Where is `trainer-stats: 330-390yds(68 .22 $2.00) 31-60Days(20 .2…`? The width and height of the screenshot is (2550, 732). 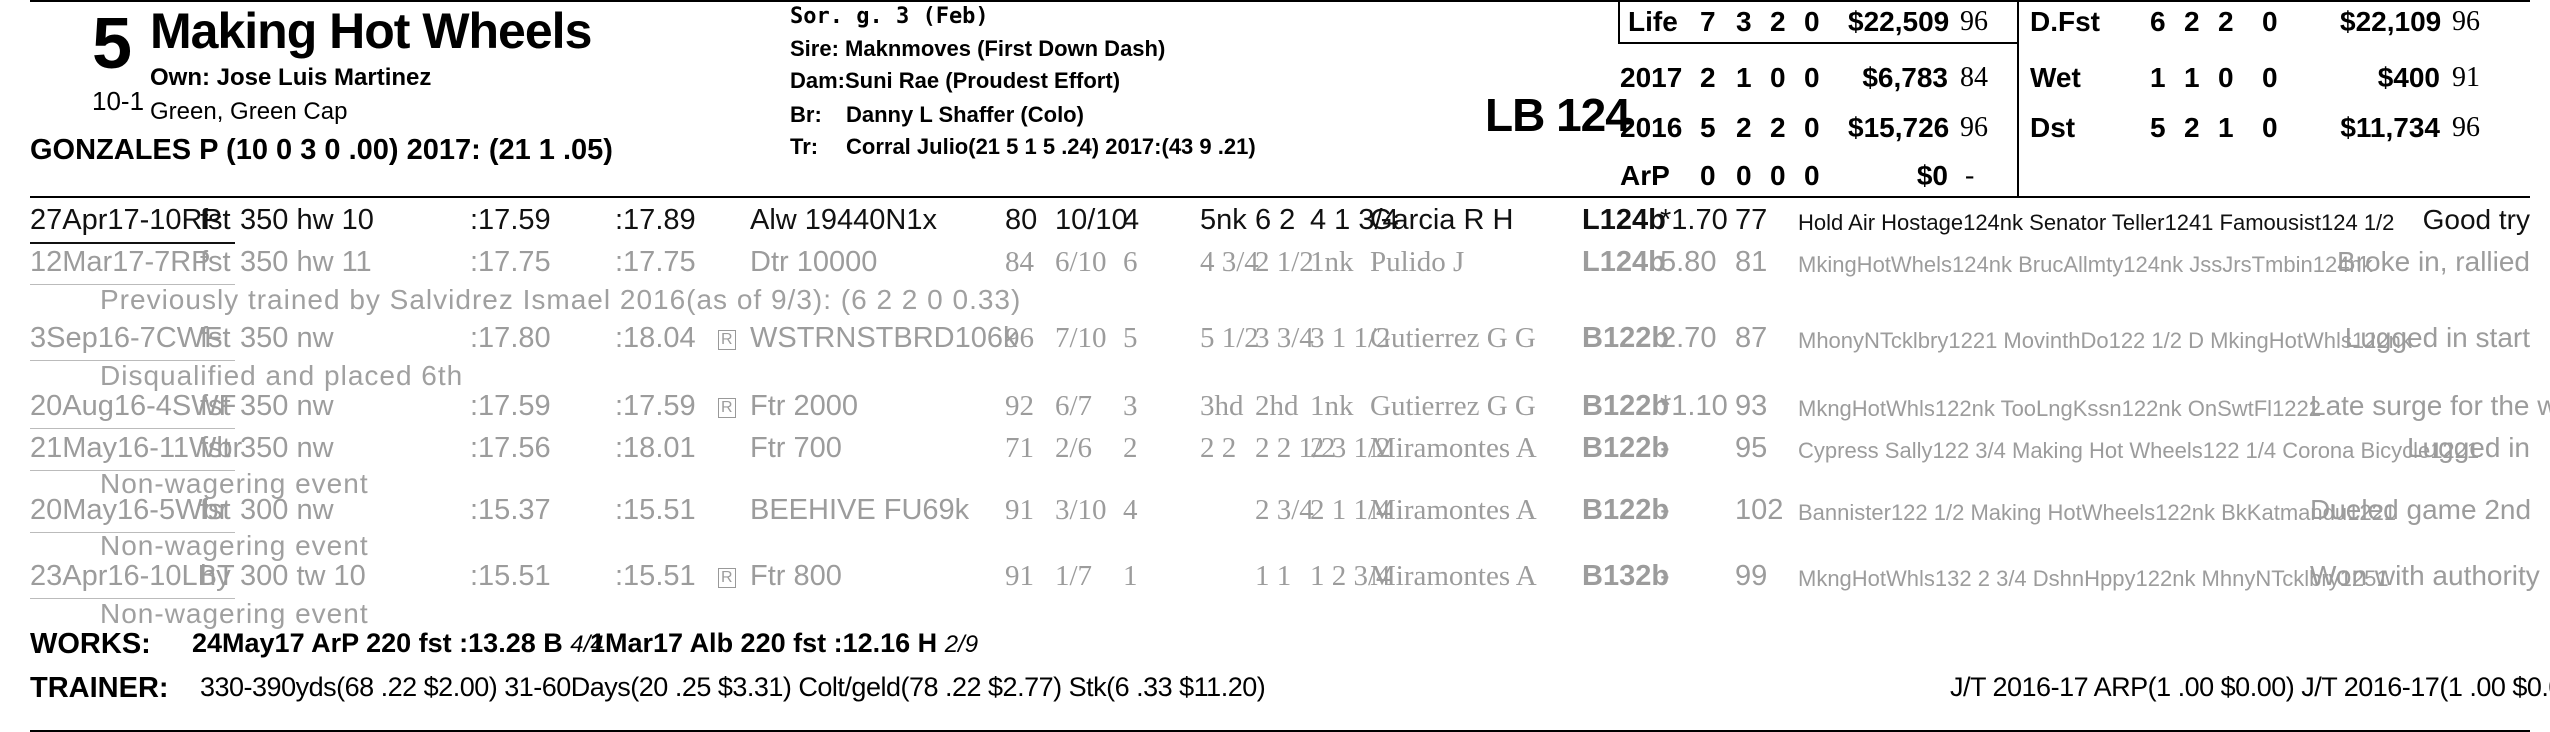 trainer-stats: 330-390yds(68 .22 $2.00) 31-60Days(20 .2… is located at coordinates (733, 687).